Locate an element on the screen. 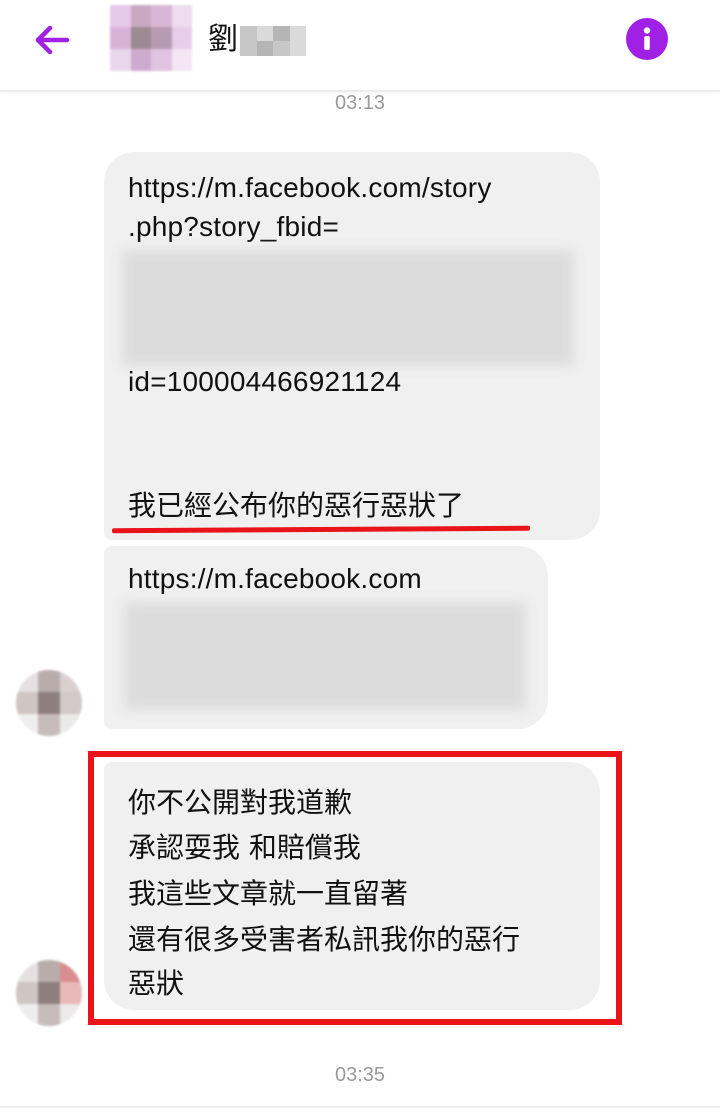 The image size is (720, 1114). info-icon is located at coordinates (647, 38).